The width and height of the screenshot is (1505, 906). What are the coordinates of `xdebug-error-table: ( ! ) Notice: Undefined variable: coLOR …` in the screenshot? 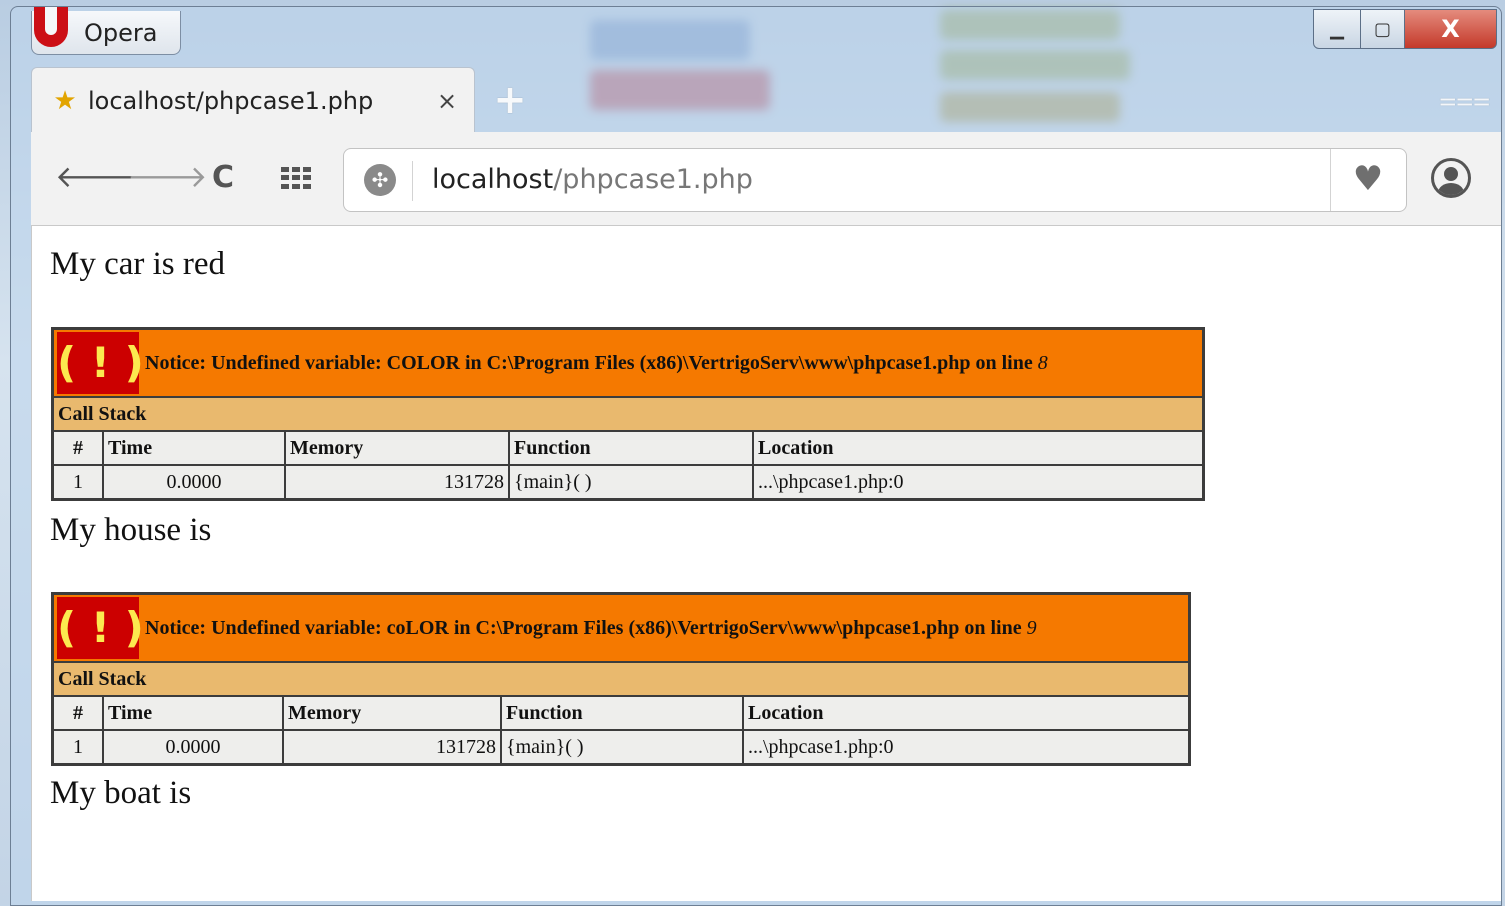 It's located at (621, 679).